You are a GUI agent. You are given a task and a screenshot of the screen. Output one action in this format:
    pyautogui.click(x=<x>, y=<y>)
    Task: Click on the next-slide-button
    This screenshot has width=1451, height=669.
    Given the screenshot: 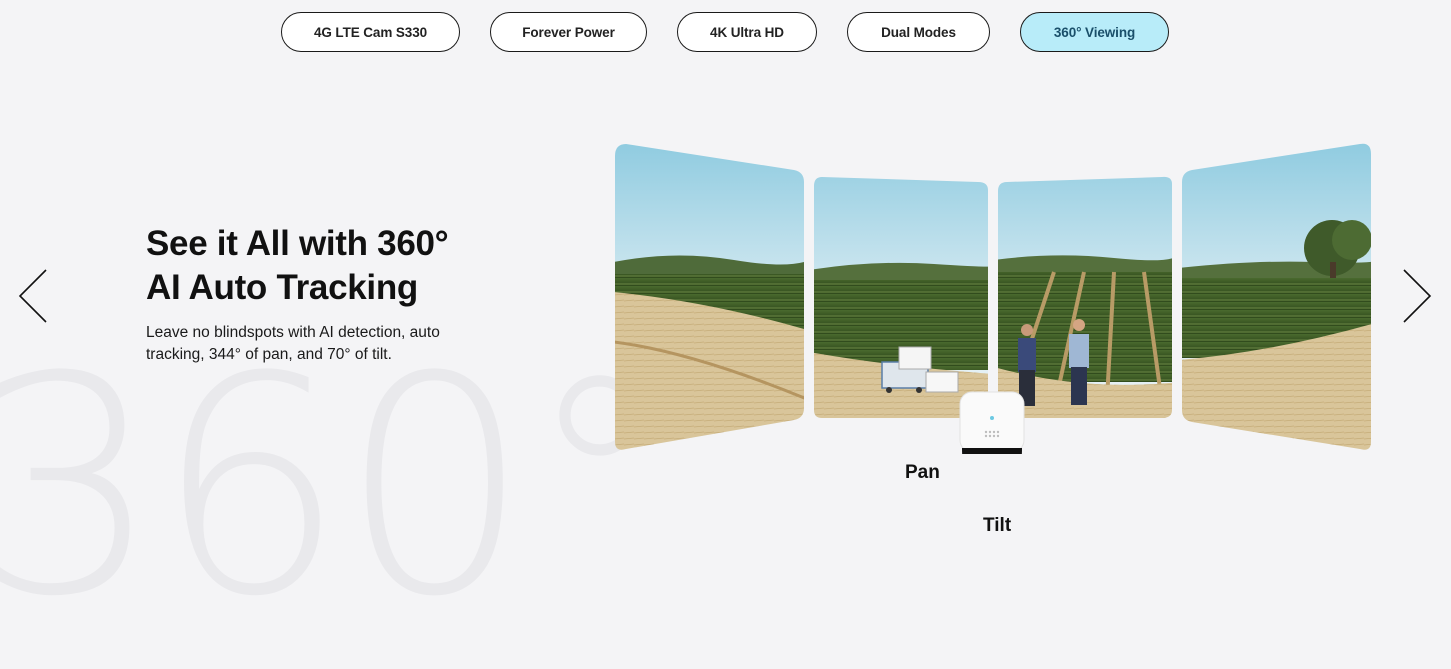 What is the action you would take?
    pyautogui.click(x=1416, y=296)
    